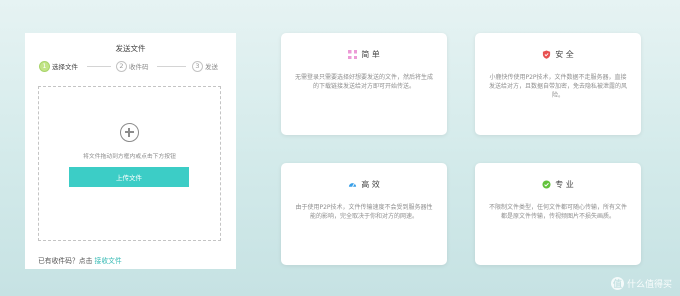  I want to click on step-indicator: 1 选择文件 2 收件码 3 发送, so click(137, 66).